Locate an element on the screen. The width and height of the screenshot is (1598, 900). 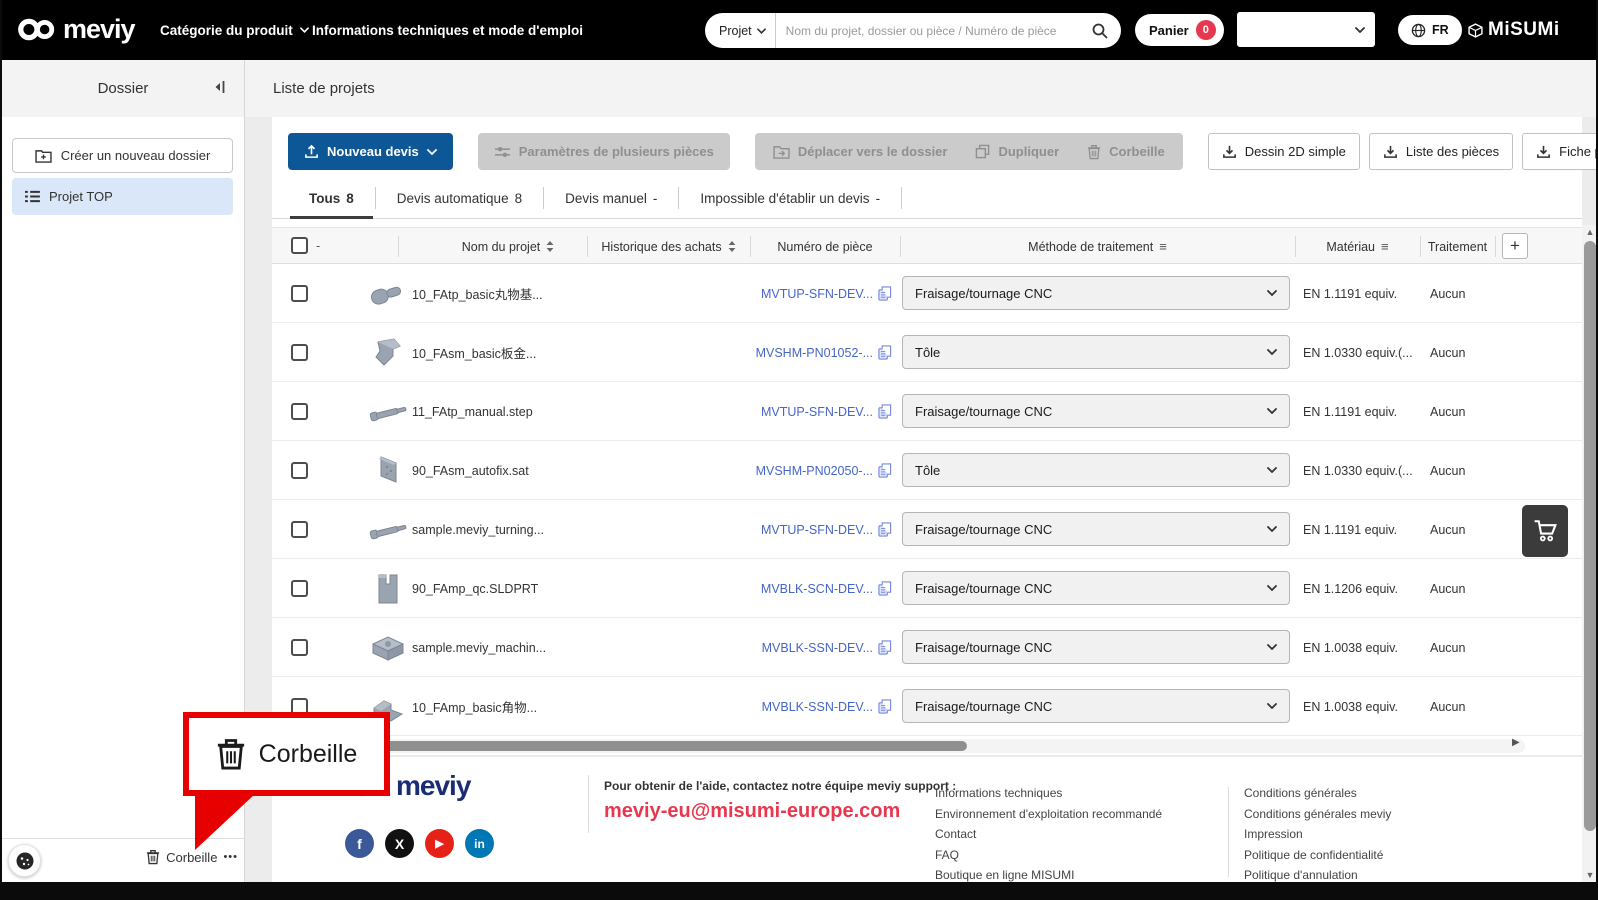
x-twitter-icon: X is located at coordinates (399, 843).